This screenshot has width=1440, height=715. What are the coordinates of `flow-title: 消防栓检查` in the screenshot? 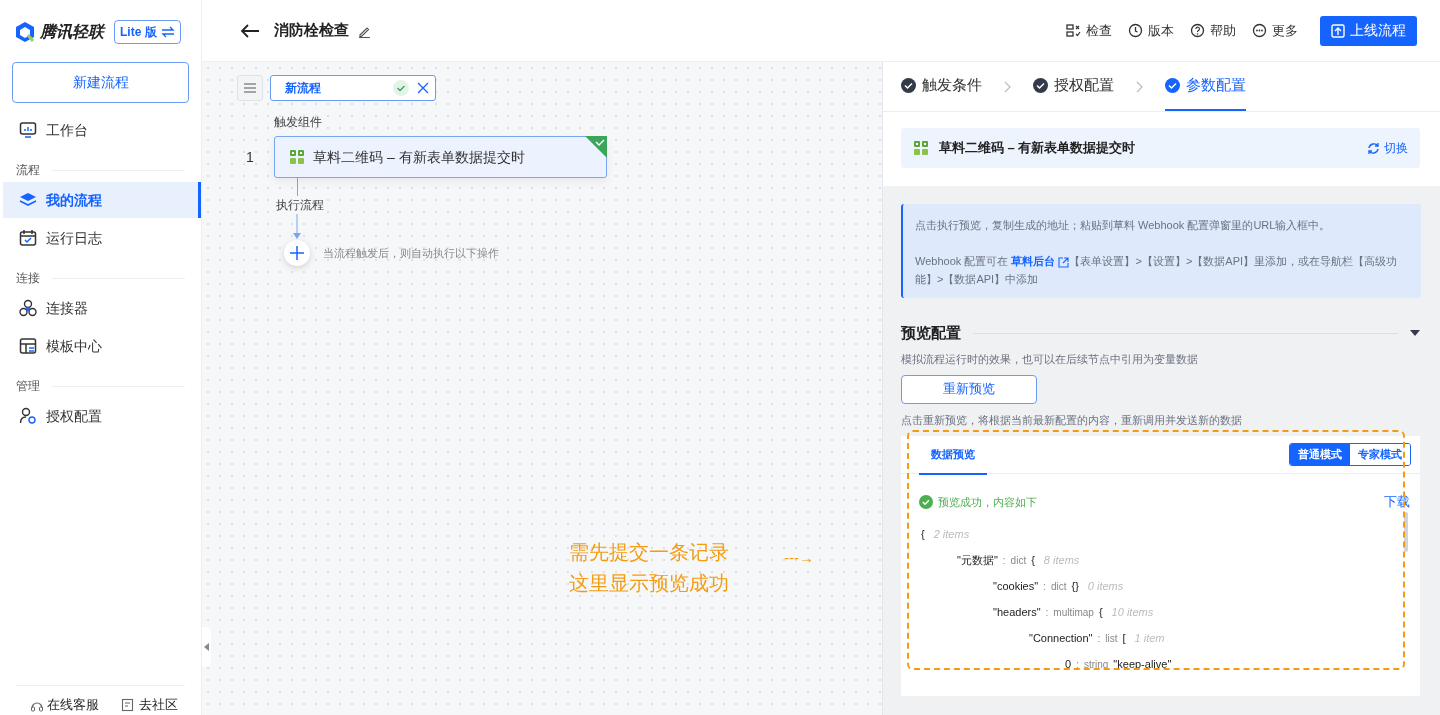 It's located at (311, 30).